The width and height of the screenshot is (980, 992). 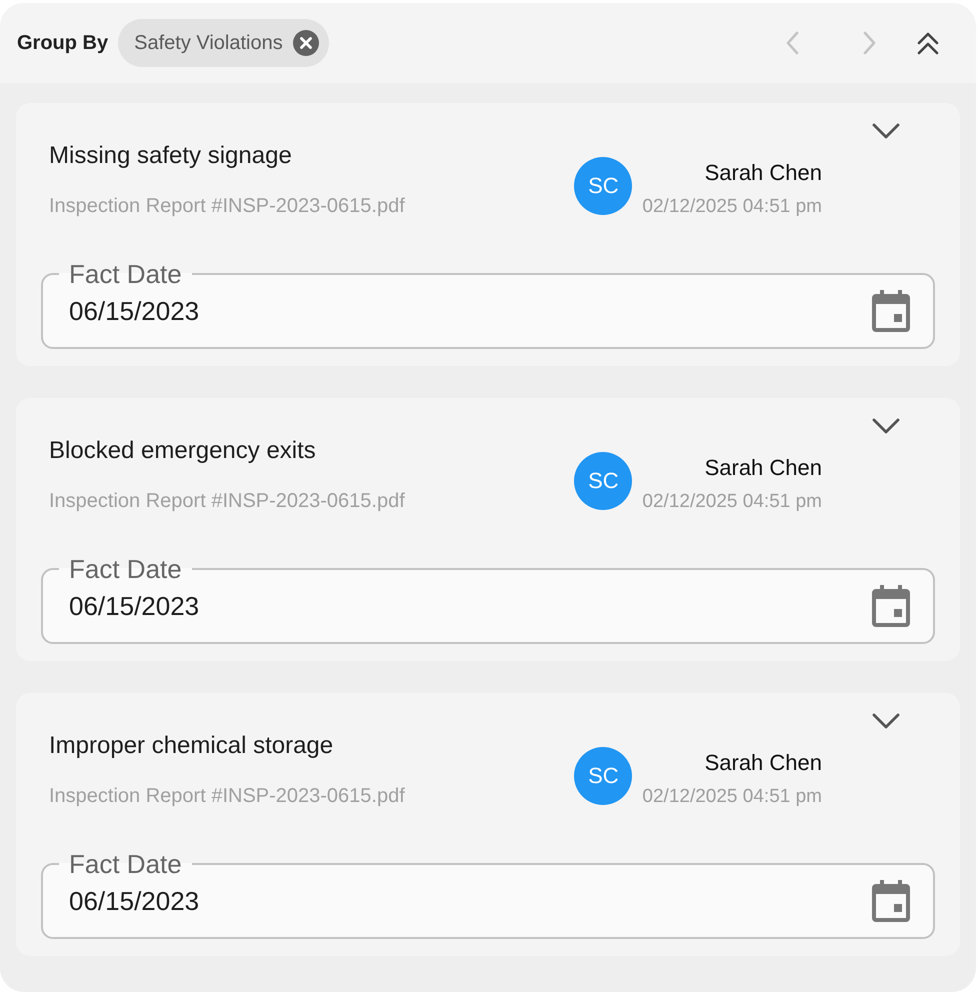 I want to click on chevron-right-icon, so click(x=869, y=43).